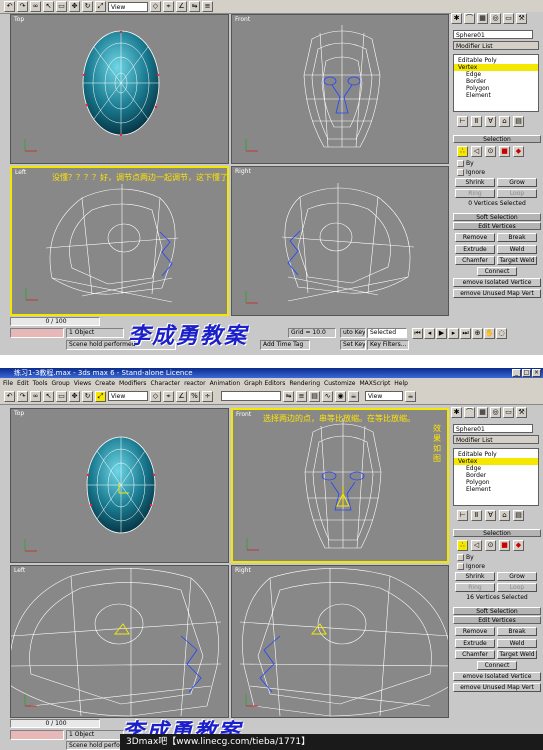  Describe the element at coordinates (340, 89) in the screenshot. I see `viewport-front: Front` at that location.